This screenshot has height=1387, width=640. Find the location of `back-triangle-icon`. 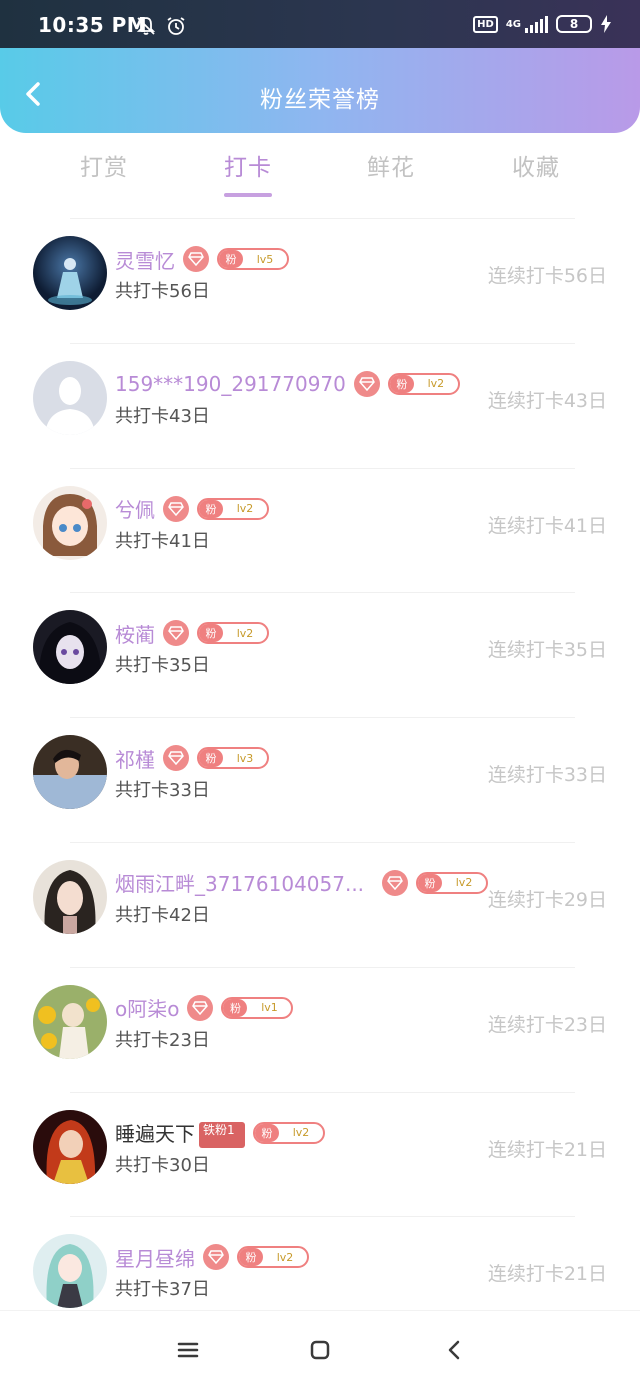

back-triangle-icon is located at coordinates (454, 1350).